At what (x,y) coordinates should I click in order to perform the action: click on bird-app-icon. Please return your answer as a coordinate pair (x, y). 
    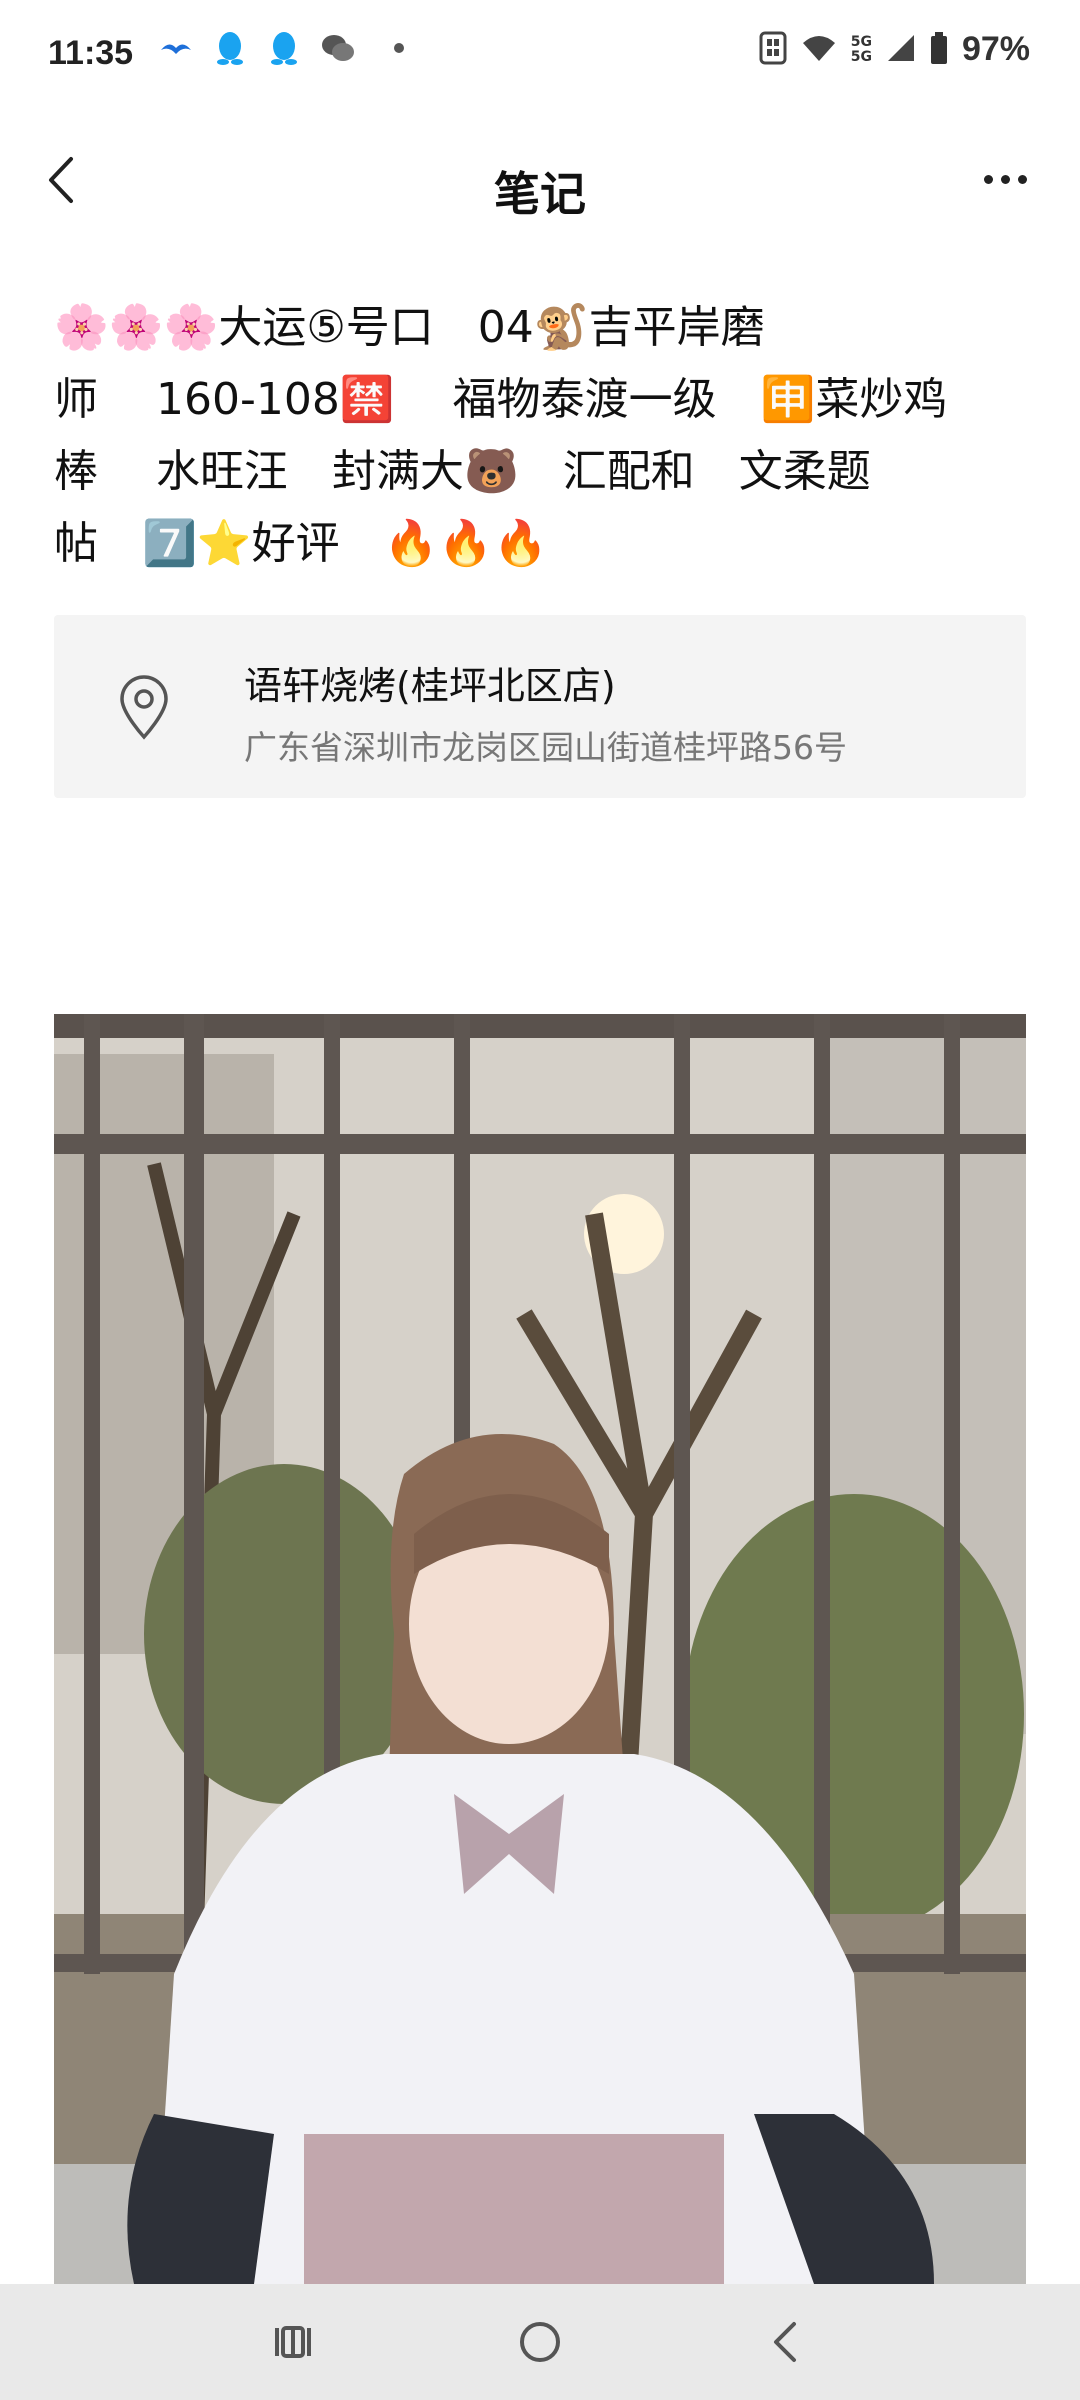
    Looking at the image, I should click on (176, 48).